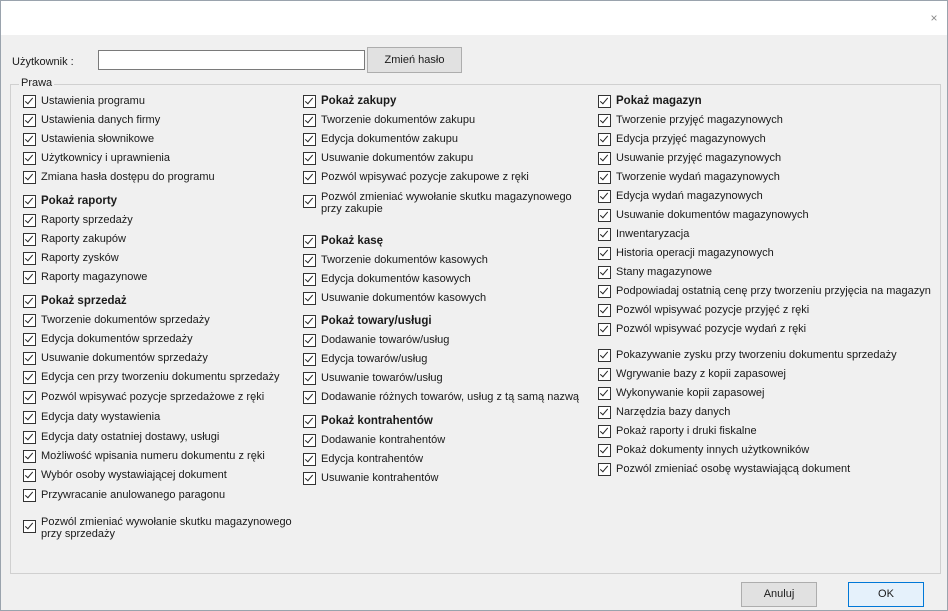 This screenshot has width=948, height=611. Describe the element at coordinates (231, 60) in the screenshot. I see `user-input` at that location.